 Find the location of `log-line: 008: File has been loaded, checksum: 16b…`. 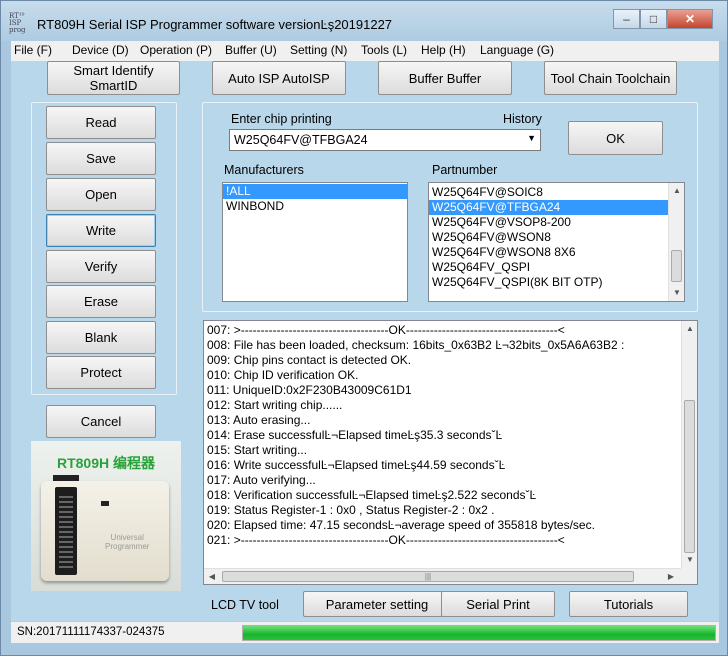

log-line: 008: File has been loaded, checksum: 16b… is located at coordinates (416, 345).